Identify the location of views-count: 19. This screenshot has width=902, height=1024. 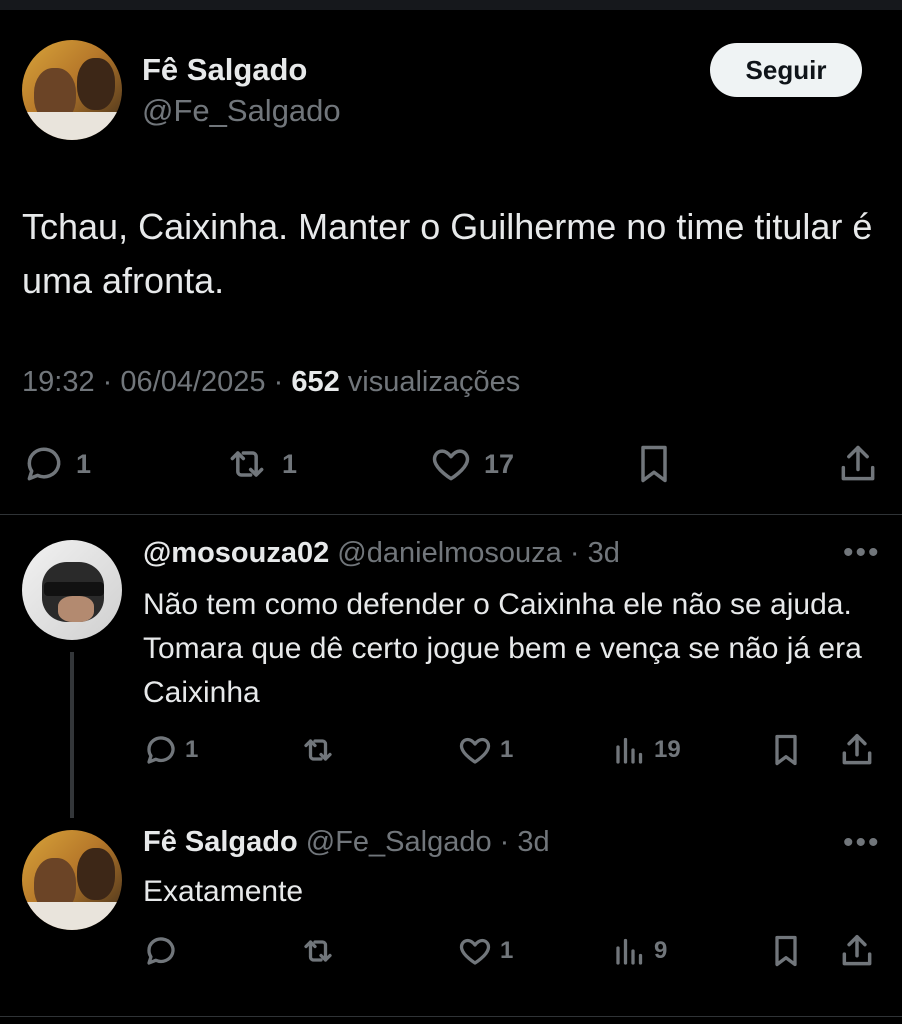
(667, 749).